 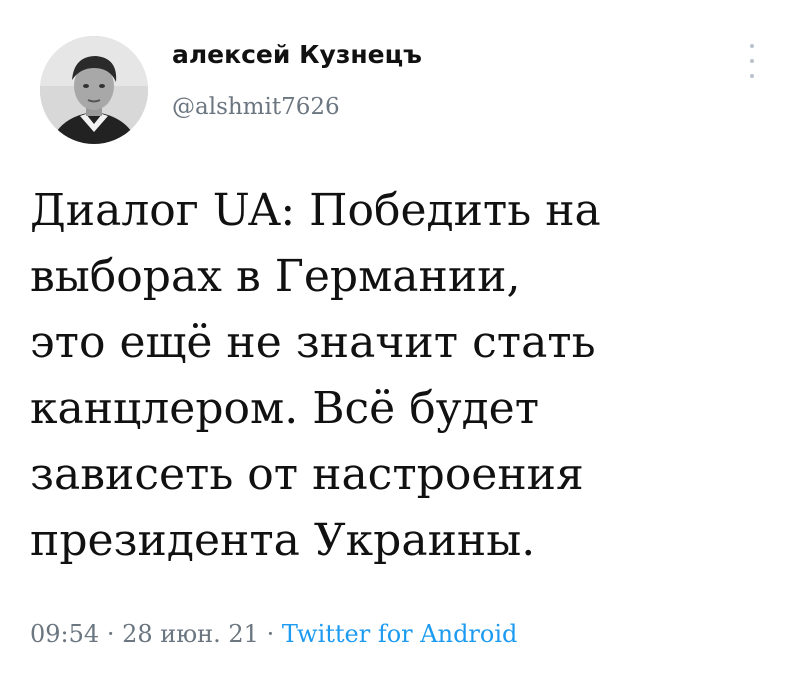 I want to click on tweet-time: 09:54, so click(x=64, y=634).